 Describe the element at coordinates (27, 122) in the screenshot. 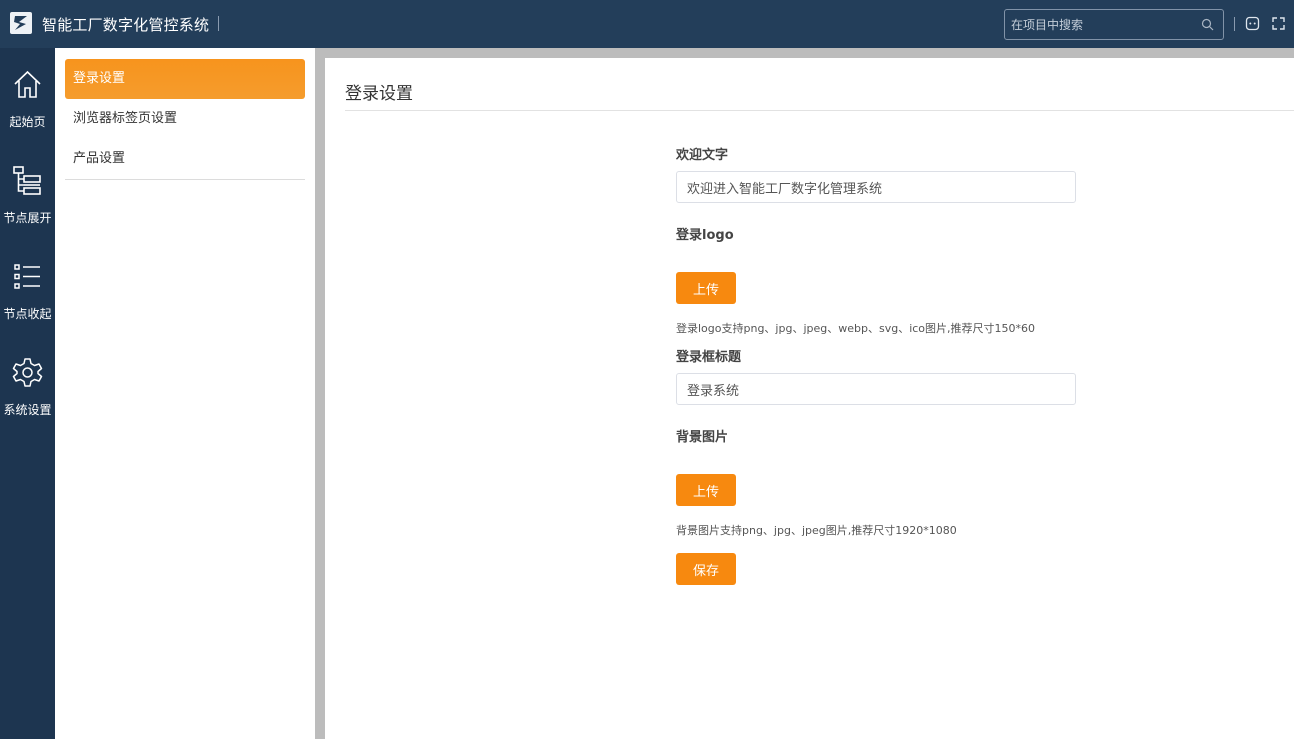

I see `rail-label-home: 起始页` at that location.